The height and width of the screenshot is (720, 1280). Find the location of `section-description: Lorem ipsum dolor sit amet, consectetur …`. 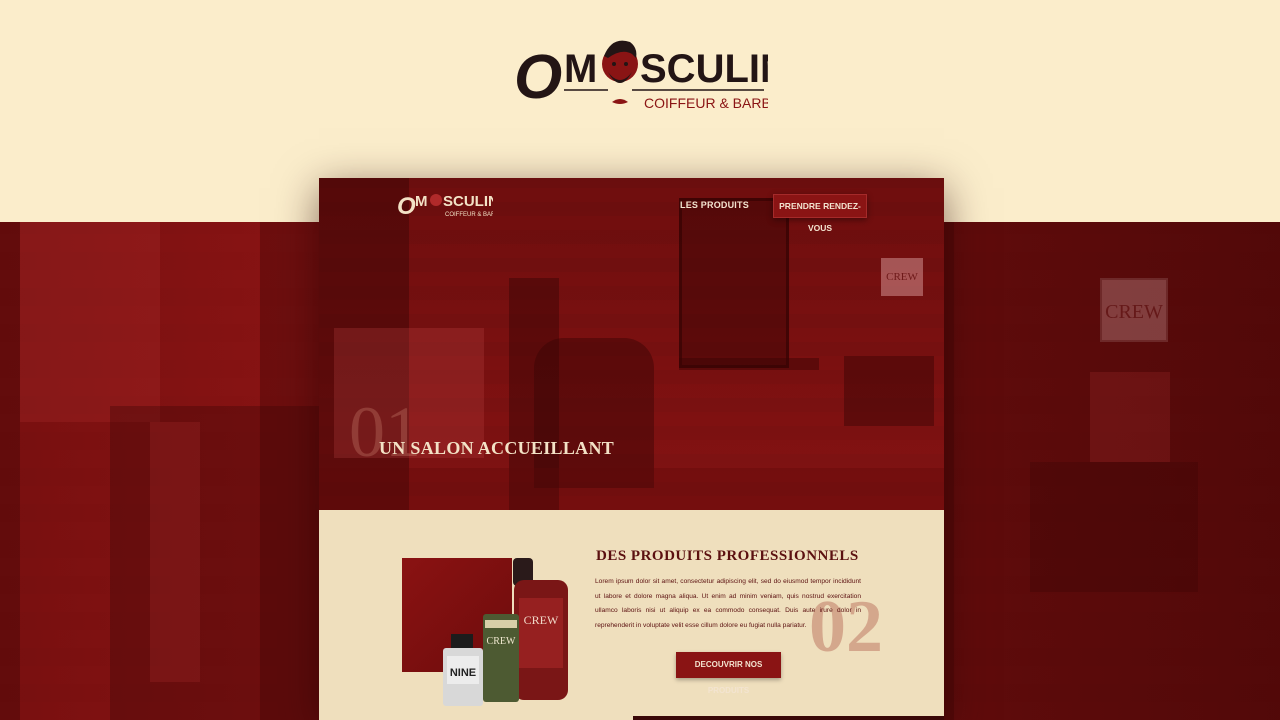

section-description: Lorem ipsum dolor sit amet, consectetur … is located at coordinates (728, 603).